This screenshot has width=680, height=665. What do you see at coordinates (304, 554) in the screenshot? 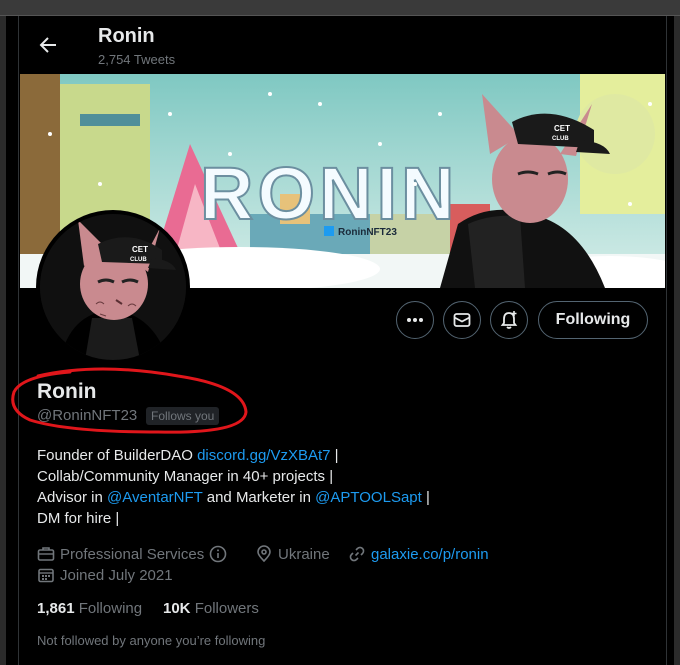
I see `location-label: Ukraine` at bounding box center [304, 554].